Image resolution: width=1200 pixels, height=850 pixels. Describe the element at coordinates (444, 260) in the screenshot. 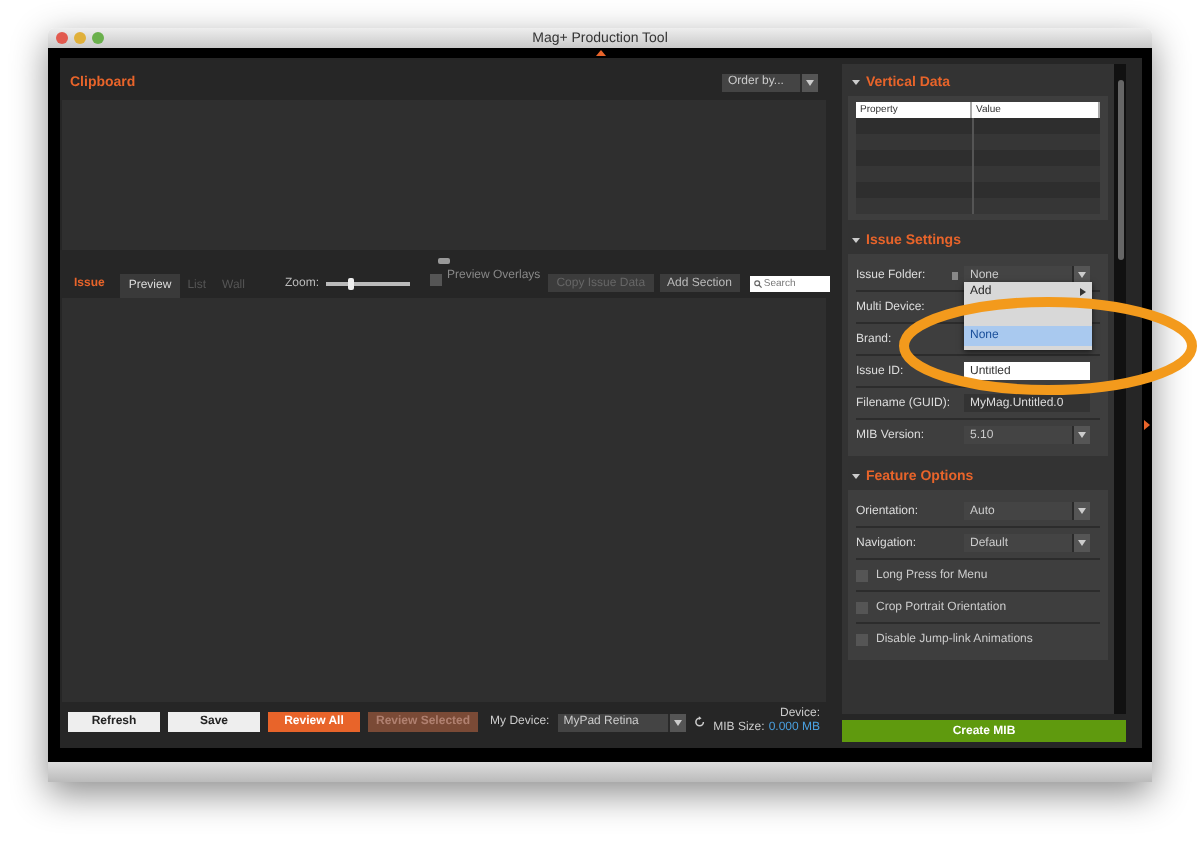

I see `splitter-handle` at that location.